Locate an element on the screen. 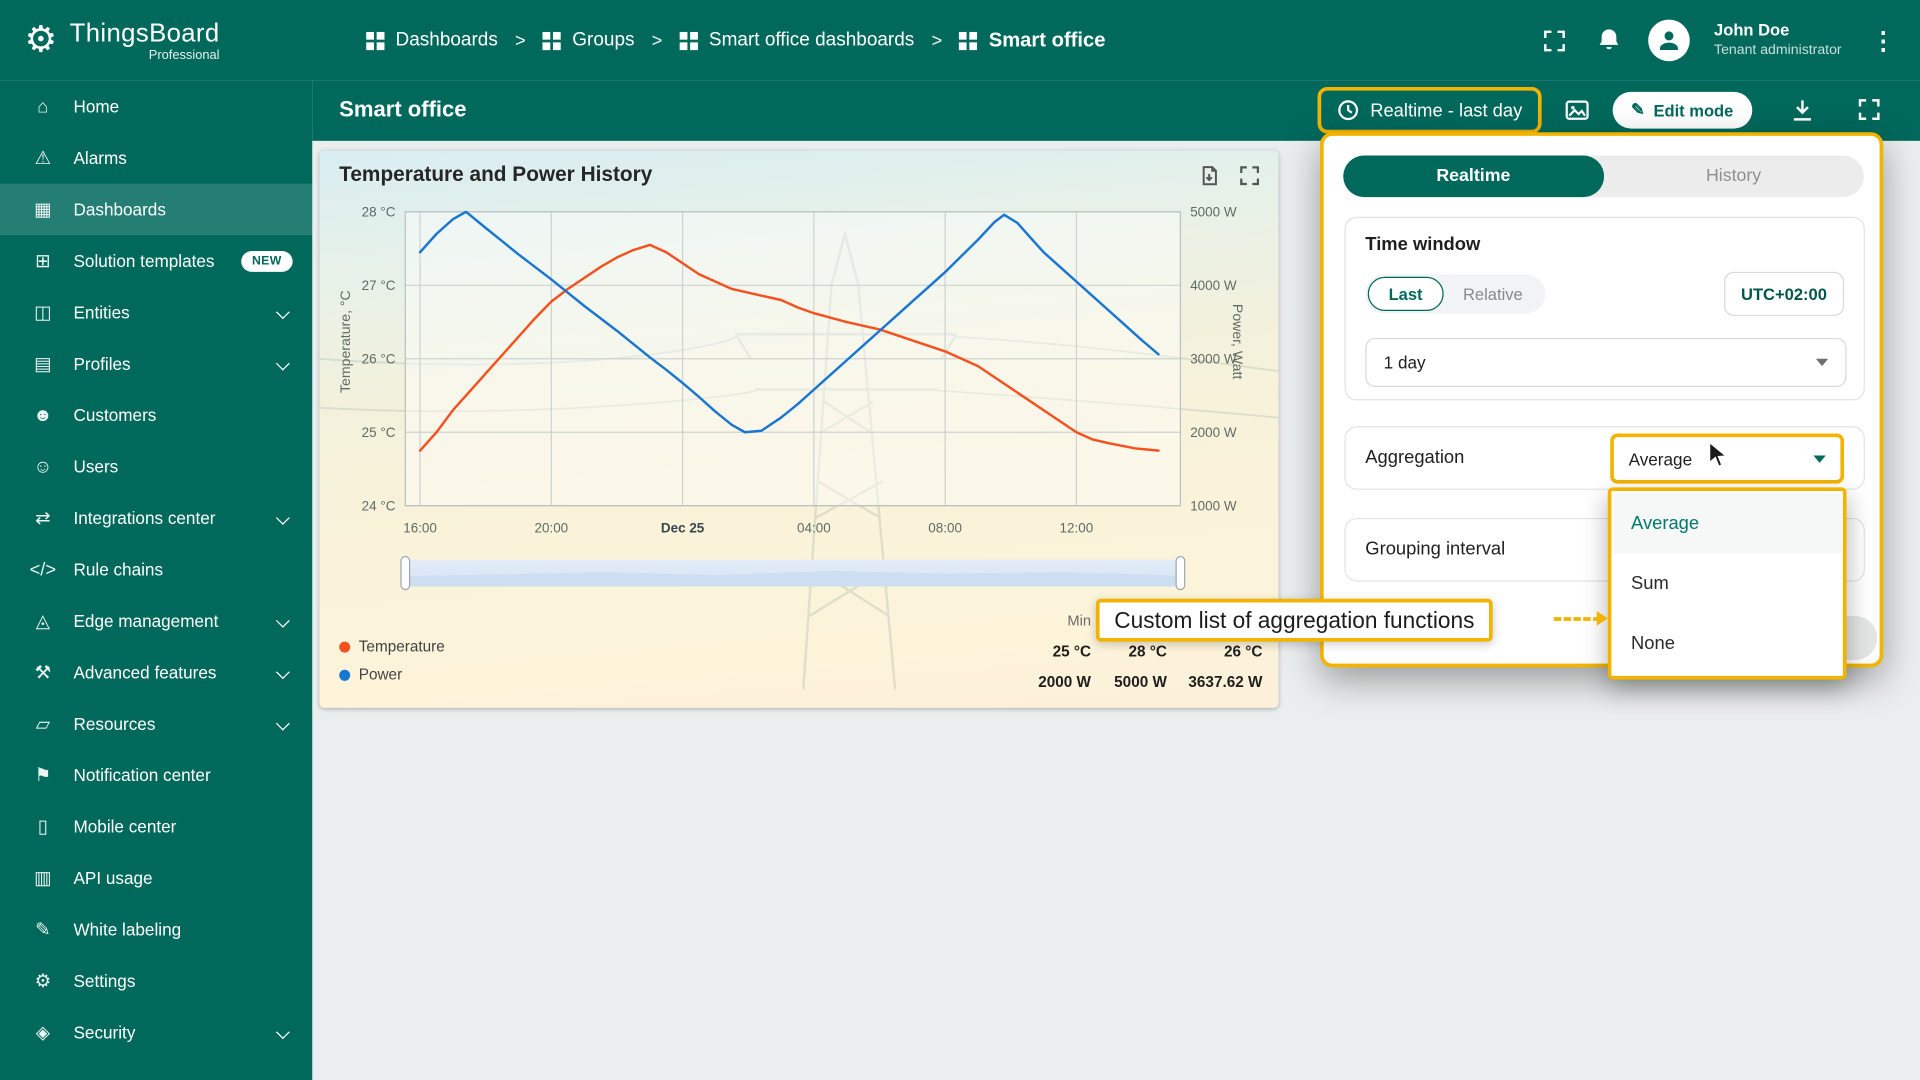 This screenshot has width=1920, height=1080. page-title: Smart office is located at coordinates (403, 109).